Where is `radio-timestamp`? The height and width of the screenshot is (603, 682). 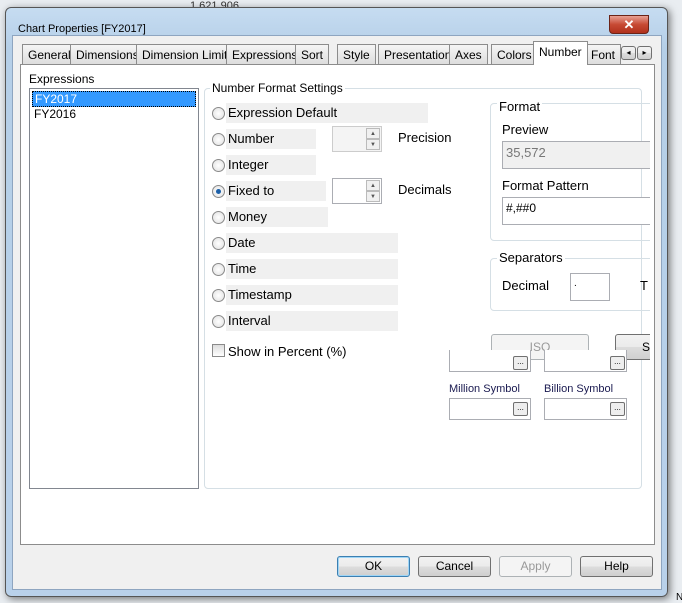 radio-timestamp is located at coordinates (218, 295).